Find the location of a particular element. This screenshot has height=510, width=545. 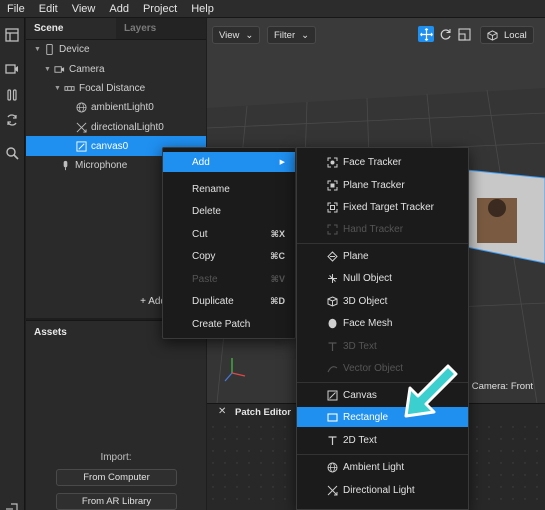

sub-label: Plane is located at coordinates (356, 256).